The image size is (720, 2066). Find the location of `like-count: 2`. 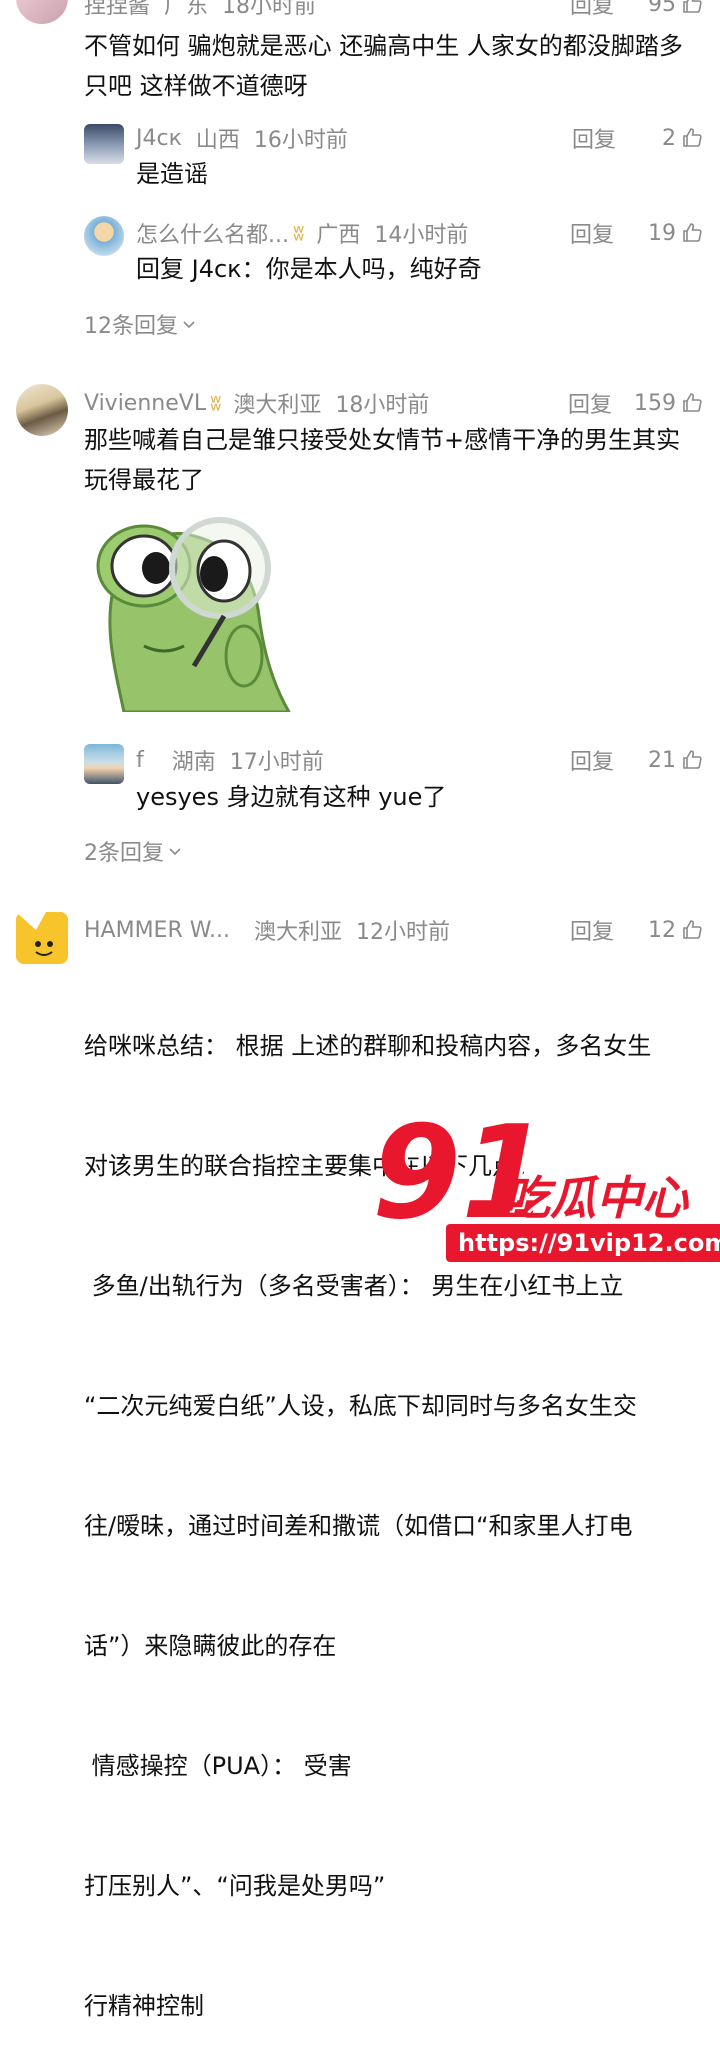

like-count: 2 is located at coordinates (669, 138).